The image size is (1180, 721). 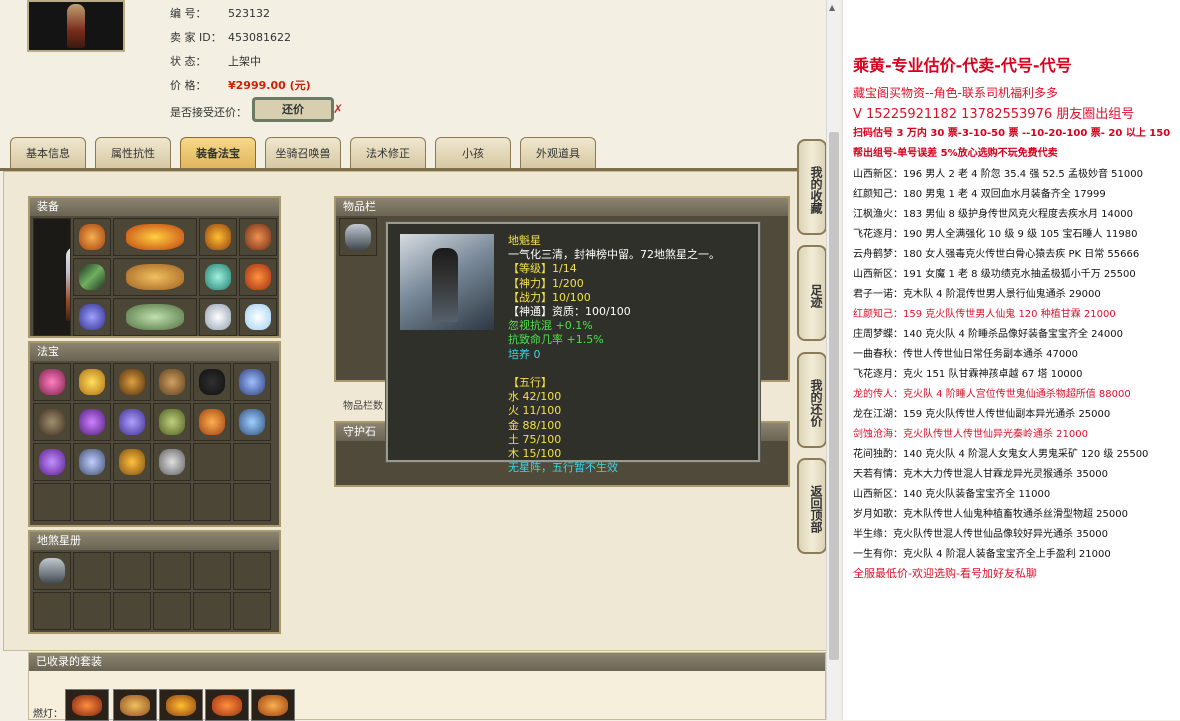 What do you see at coordinates (258, 317) in the screenshot?
I see `equip-slot-orb` at bounding box center [258, 317].